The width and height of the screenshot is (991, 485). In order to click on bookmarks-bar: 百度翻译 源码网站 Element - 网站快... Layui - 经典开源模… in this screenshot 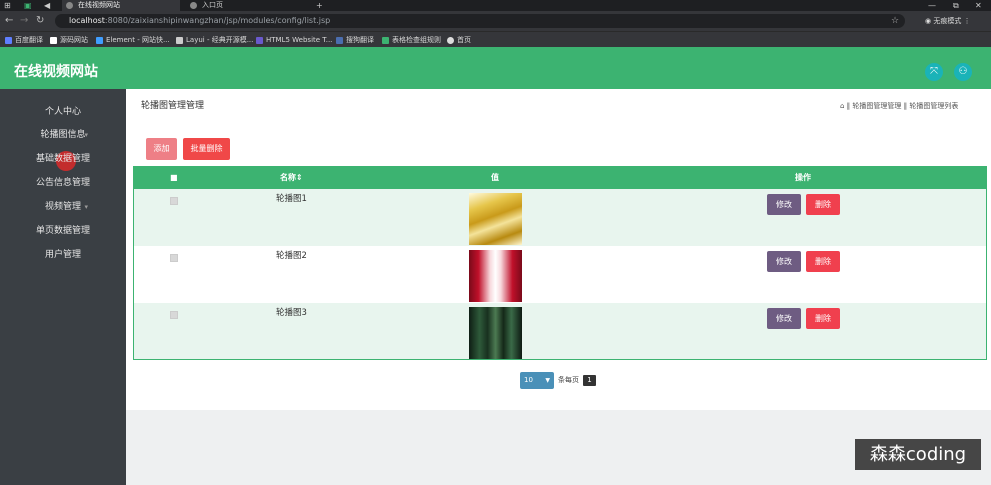, I will do `click(495, 39)`.